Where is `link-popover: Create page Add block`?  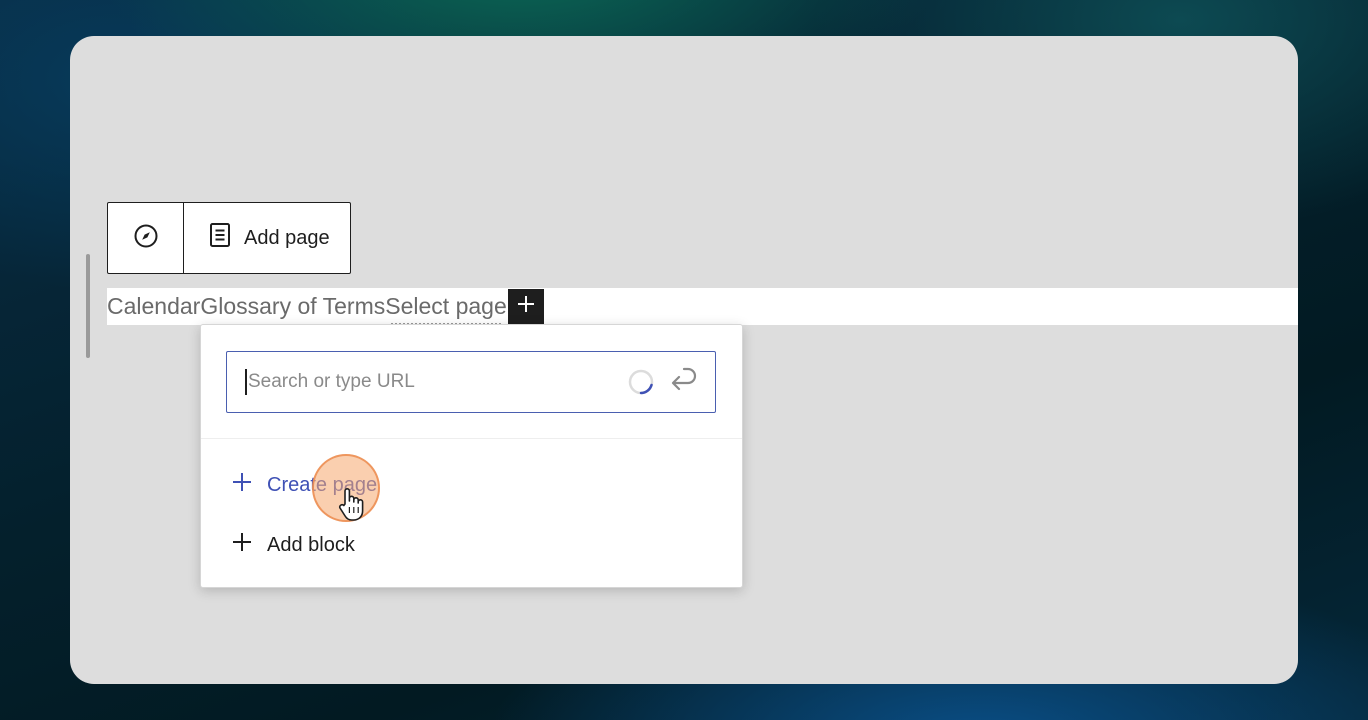
link-popover: Create page Add block is located at coordinates (471, 456).